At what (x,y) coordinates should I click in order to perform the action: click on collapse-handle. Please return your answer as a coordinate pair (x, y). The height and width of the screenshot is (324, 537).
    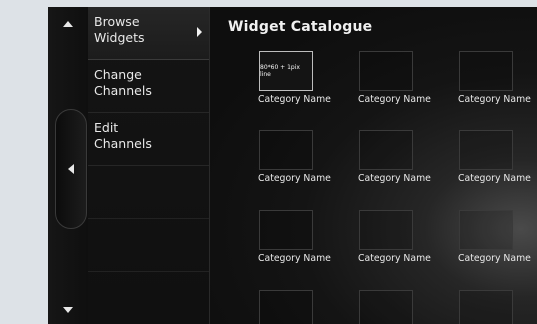
    Looking at the image, I should click on (71, 169).